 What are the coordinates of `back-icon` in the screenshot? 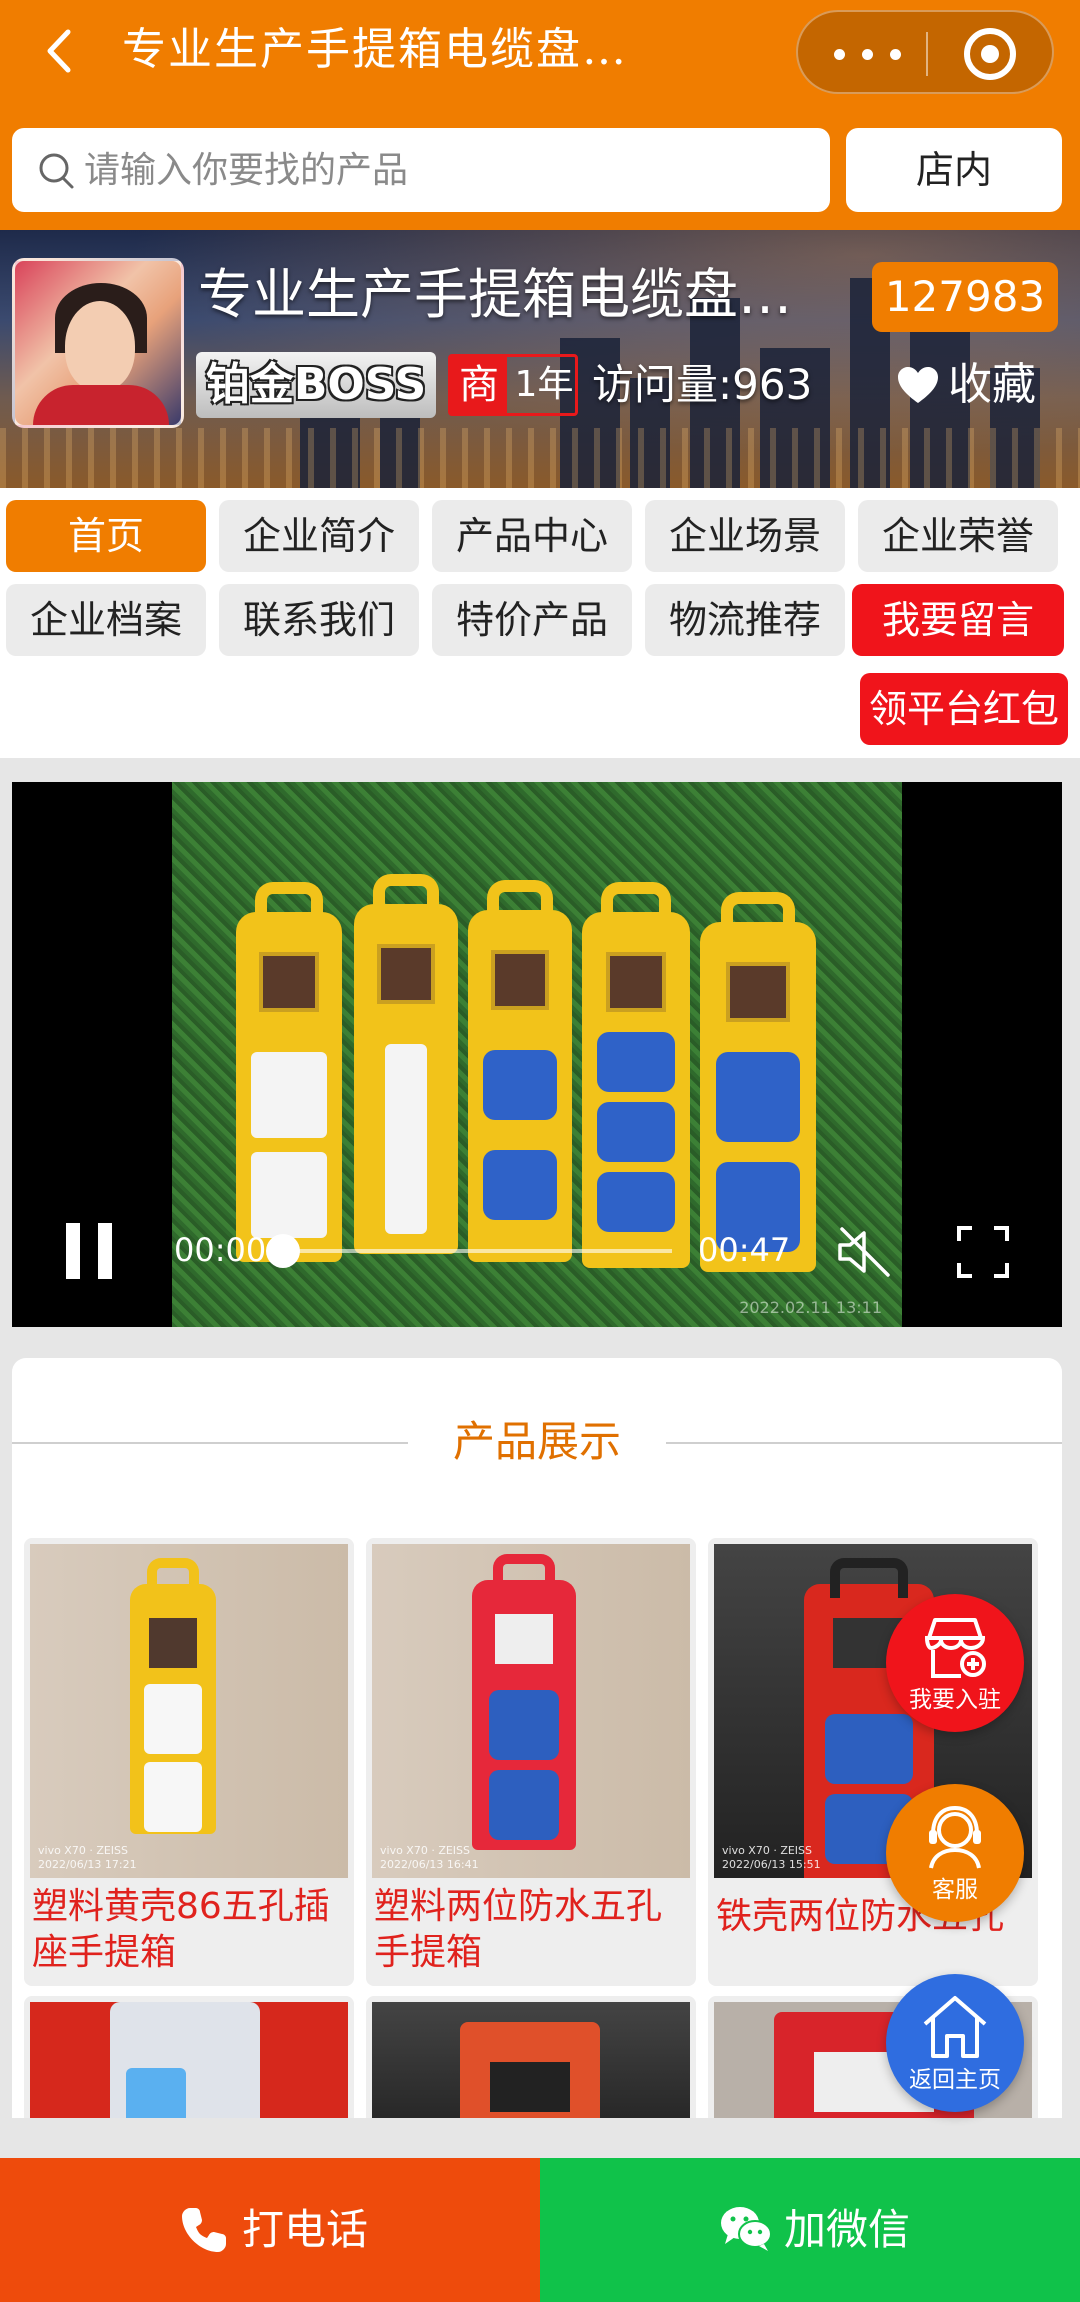 It's located at (61, 51).